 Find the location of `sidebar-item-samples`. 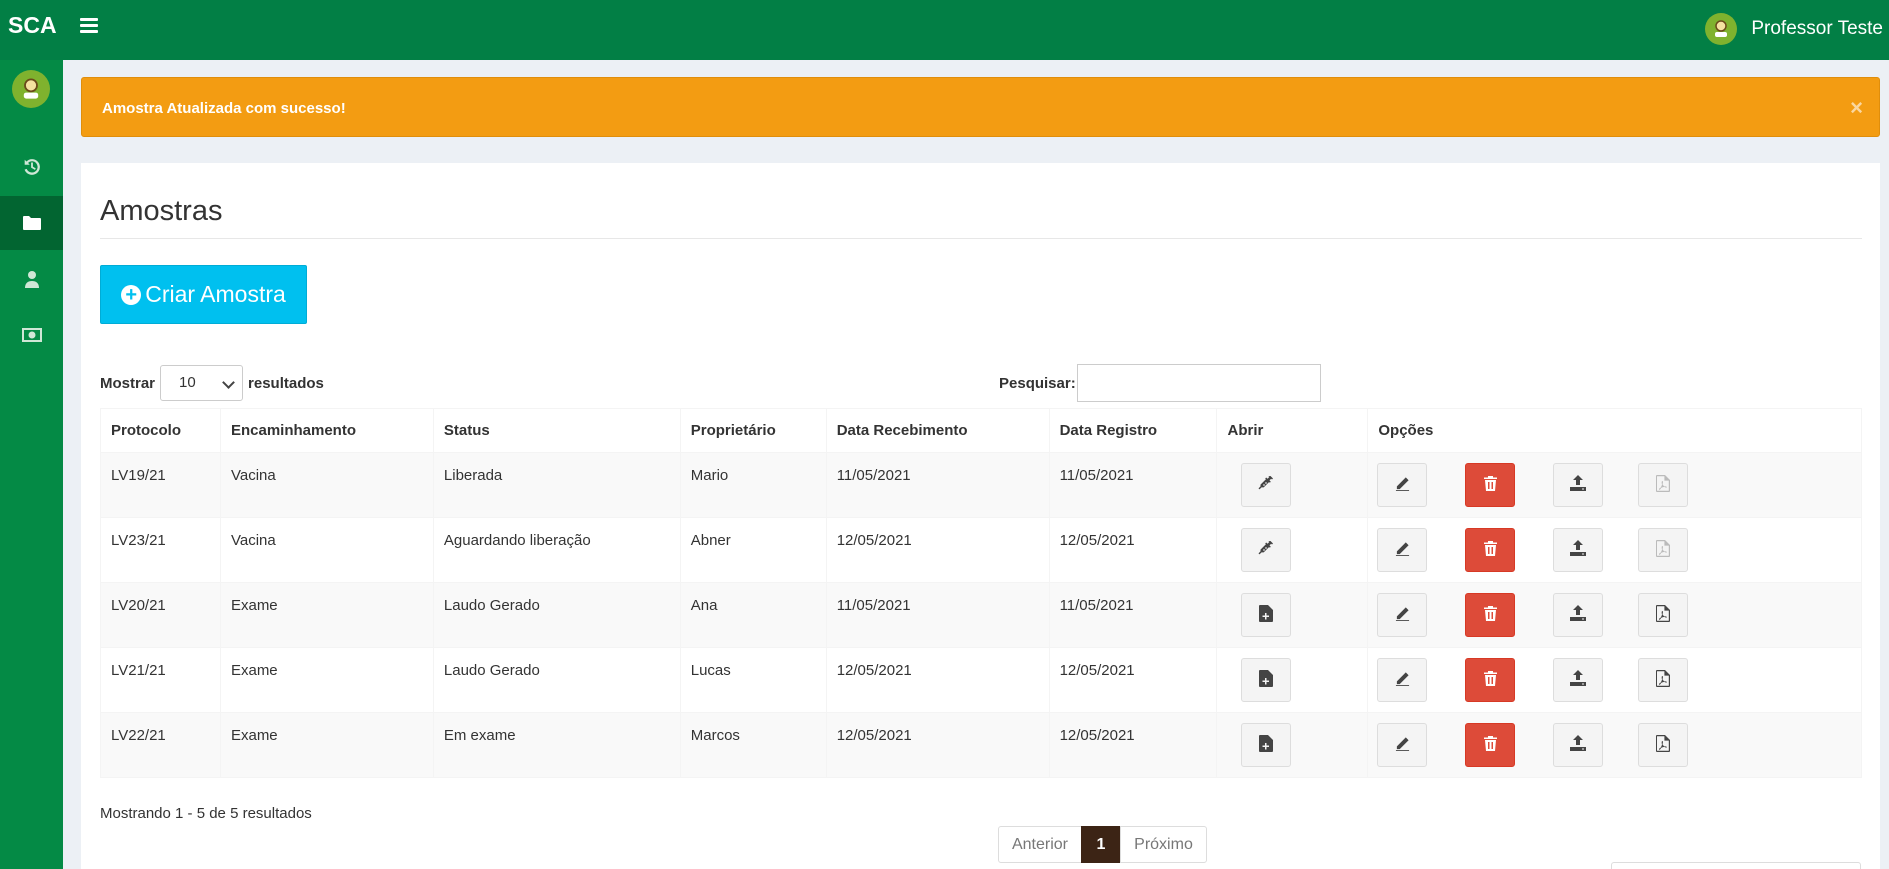

sidebar-item-samples is located at coordinates (31, 223).